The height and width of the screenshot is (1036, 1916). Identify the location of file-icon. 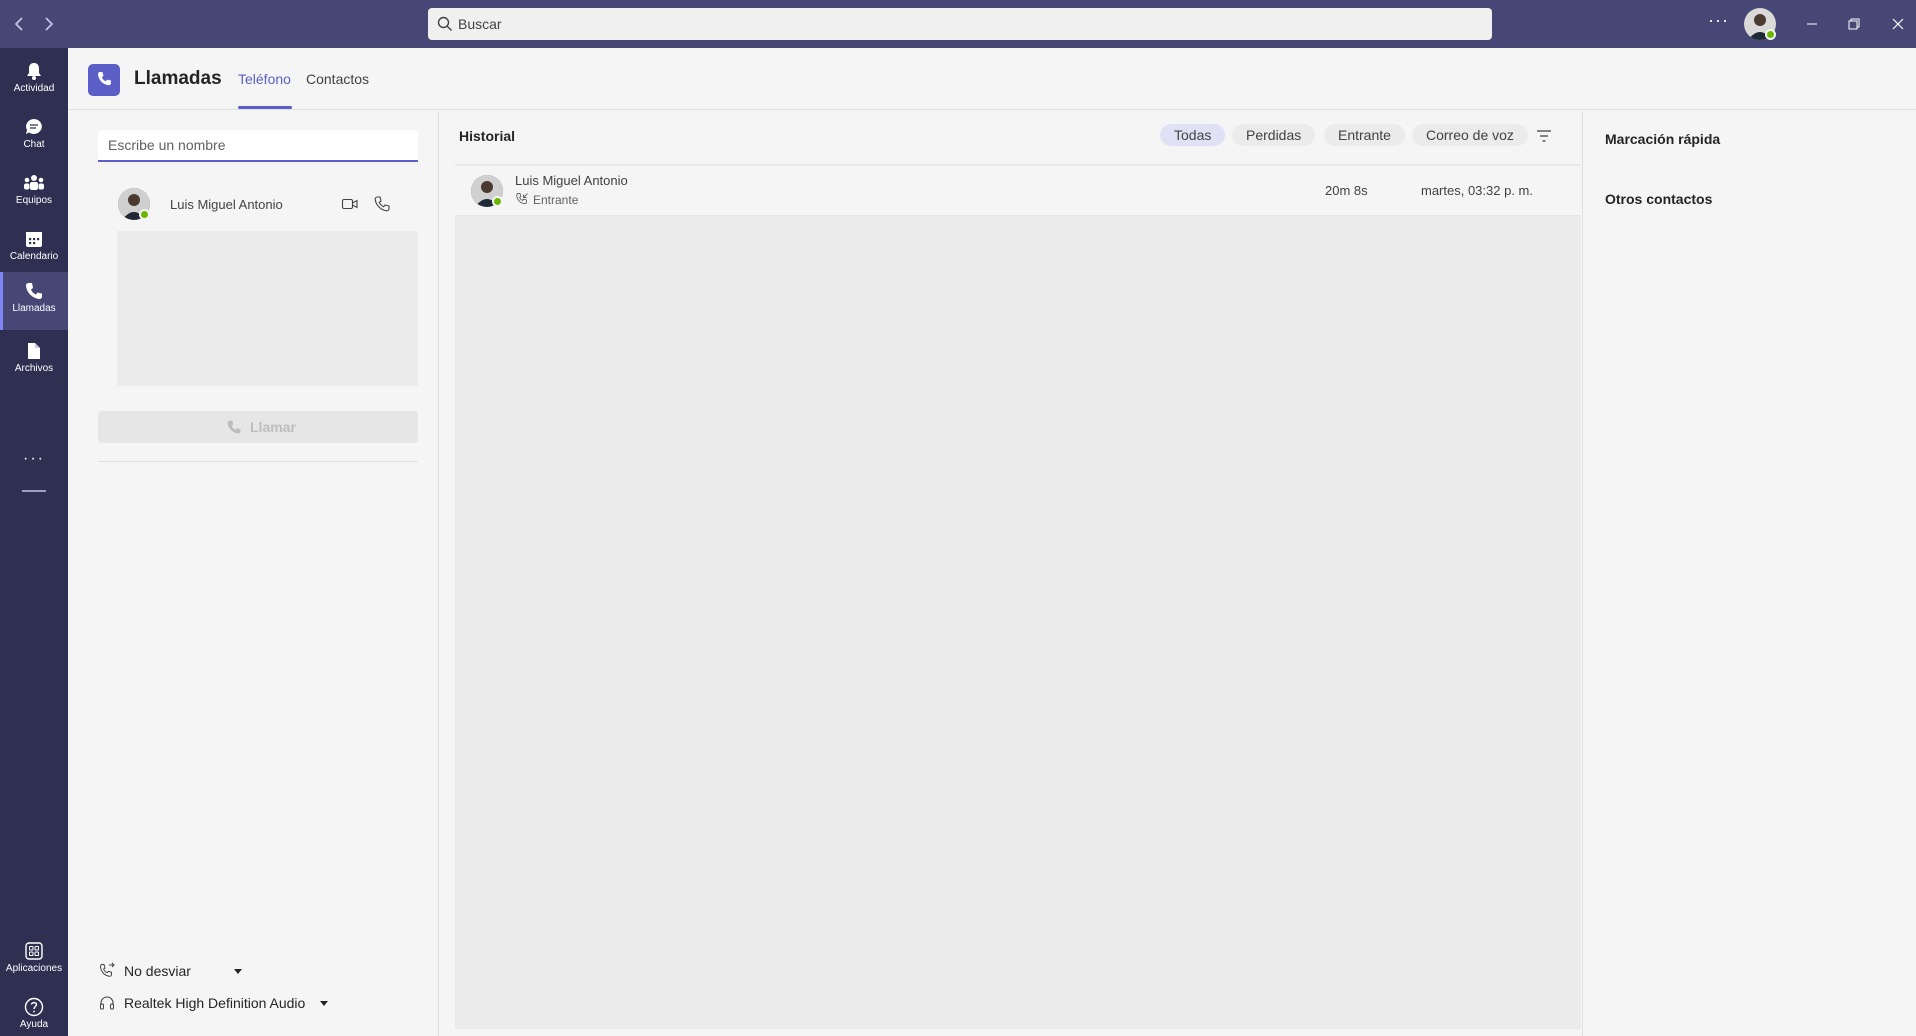
(34, 351).